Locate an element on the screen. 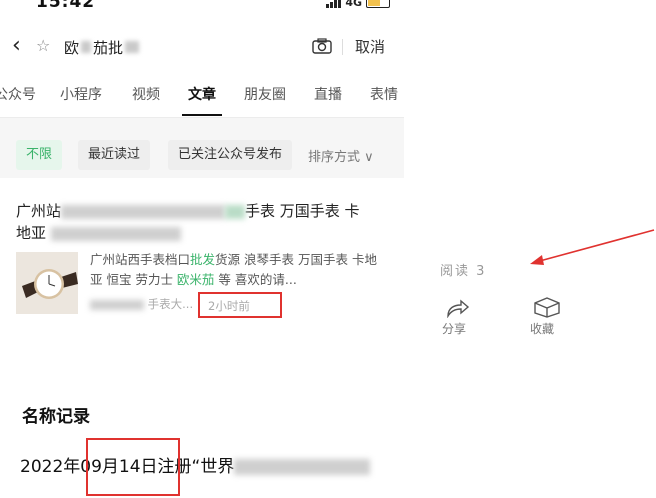  star-icon: ☆ is located at coordinates (43, 46).